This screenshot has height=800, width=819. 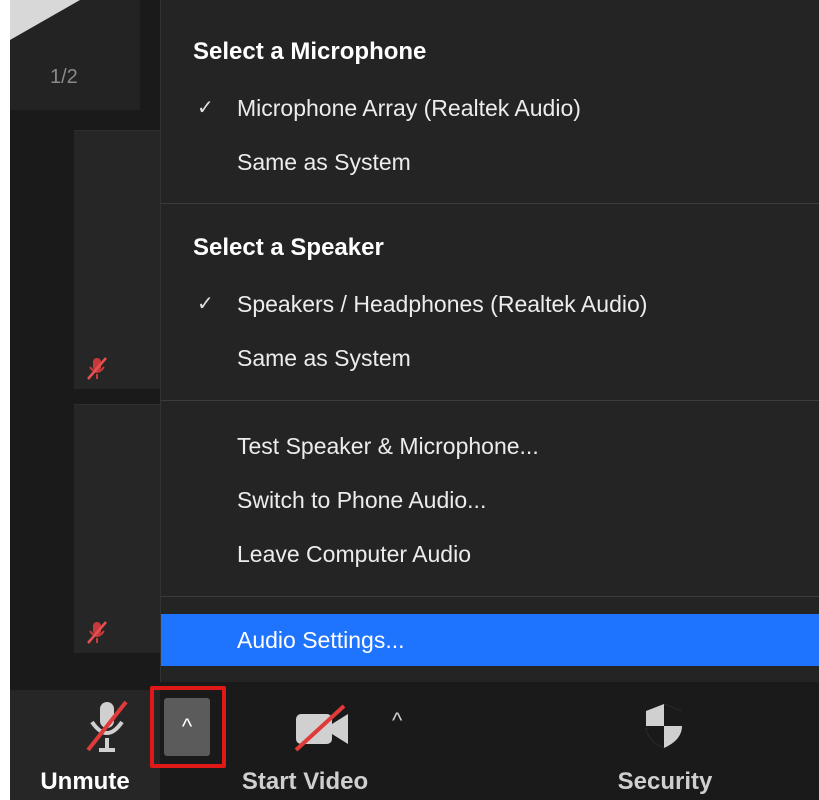 What do you see at coordinates (45, 20) in the screenshot?
I see `corner-flag` at bounding box center [45, 20].